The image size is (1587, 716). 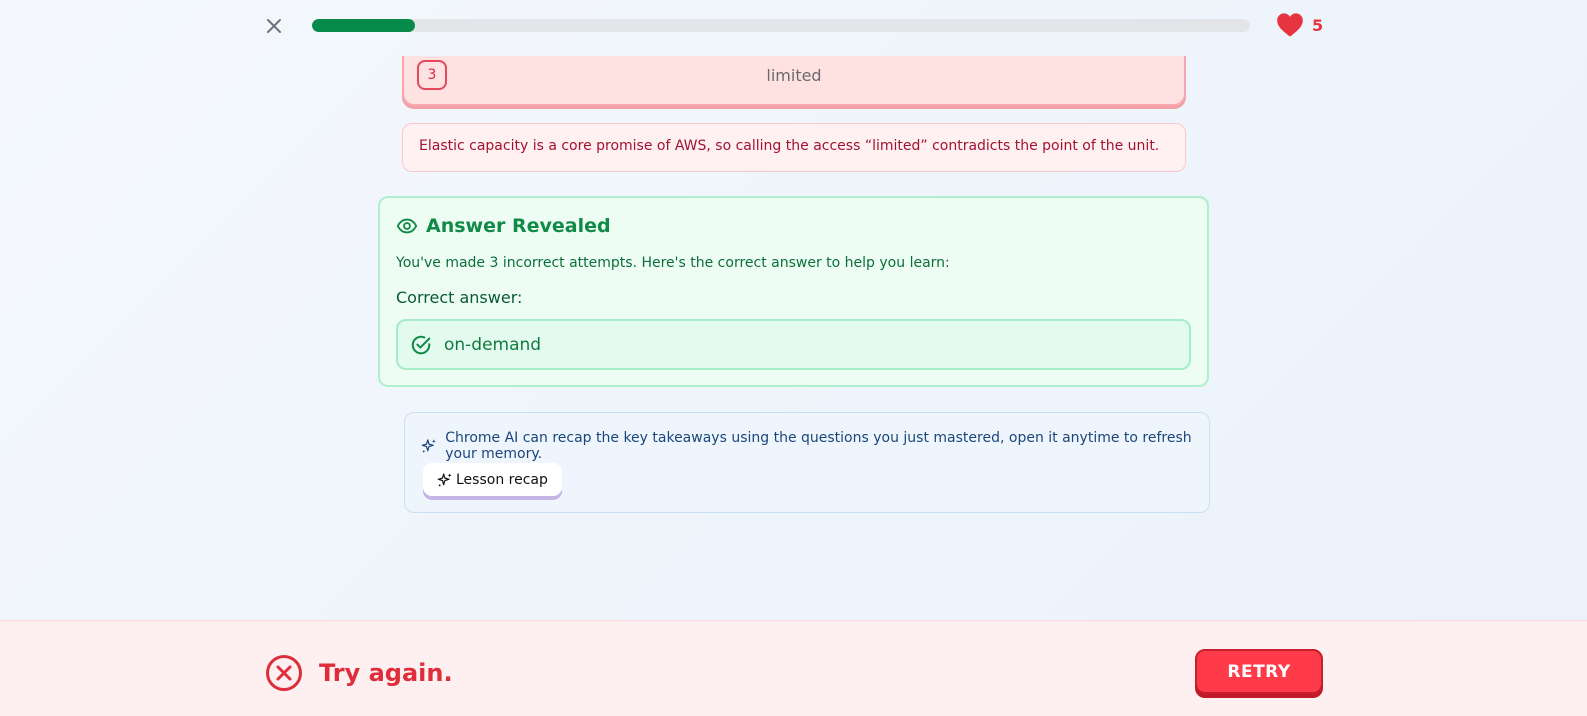 What do you see at coordinates (459, 297) in the screenshot?
I see `correct-answer-label: Correct answer:` at bounding box center [459, 297].